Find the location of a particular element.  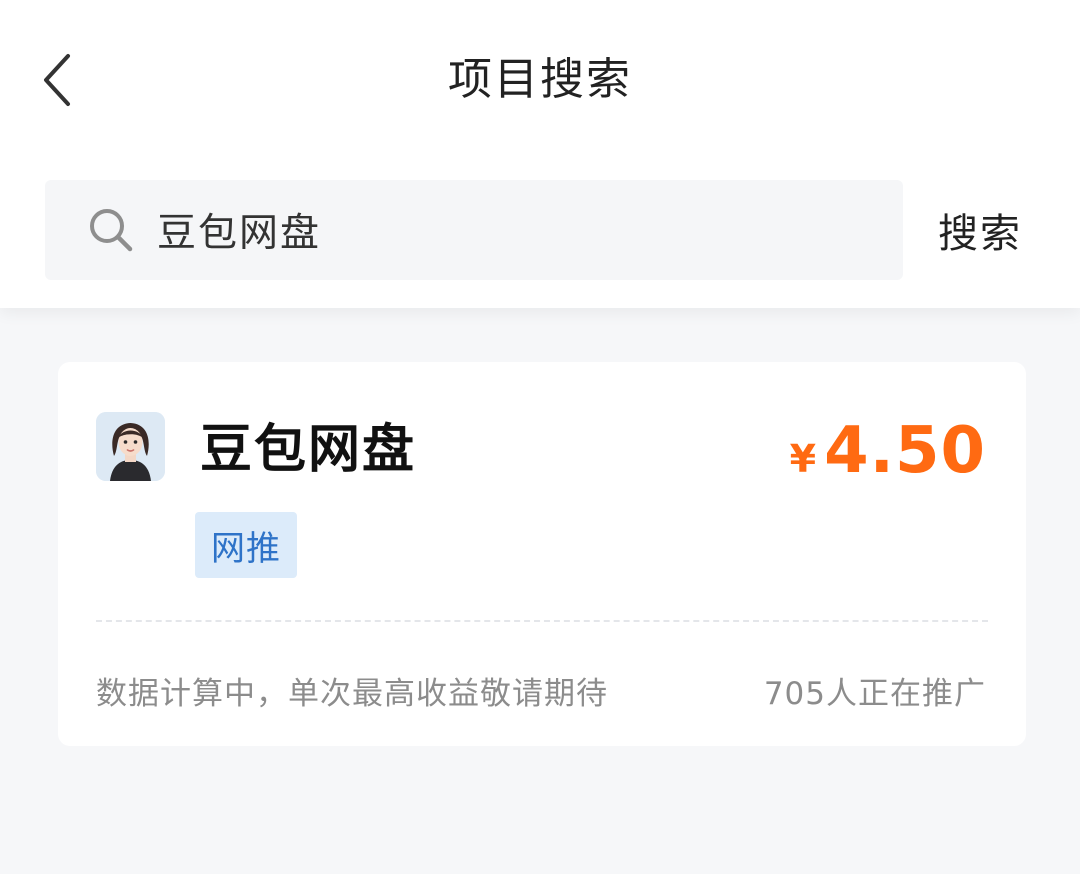

page-title: 项目搜索 is located at coordinates (540, 79).